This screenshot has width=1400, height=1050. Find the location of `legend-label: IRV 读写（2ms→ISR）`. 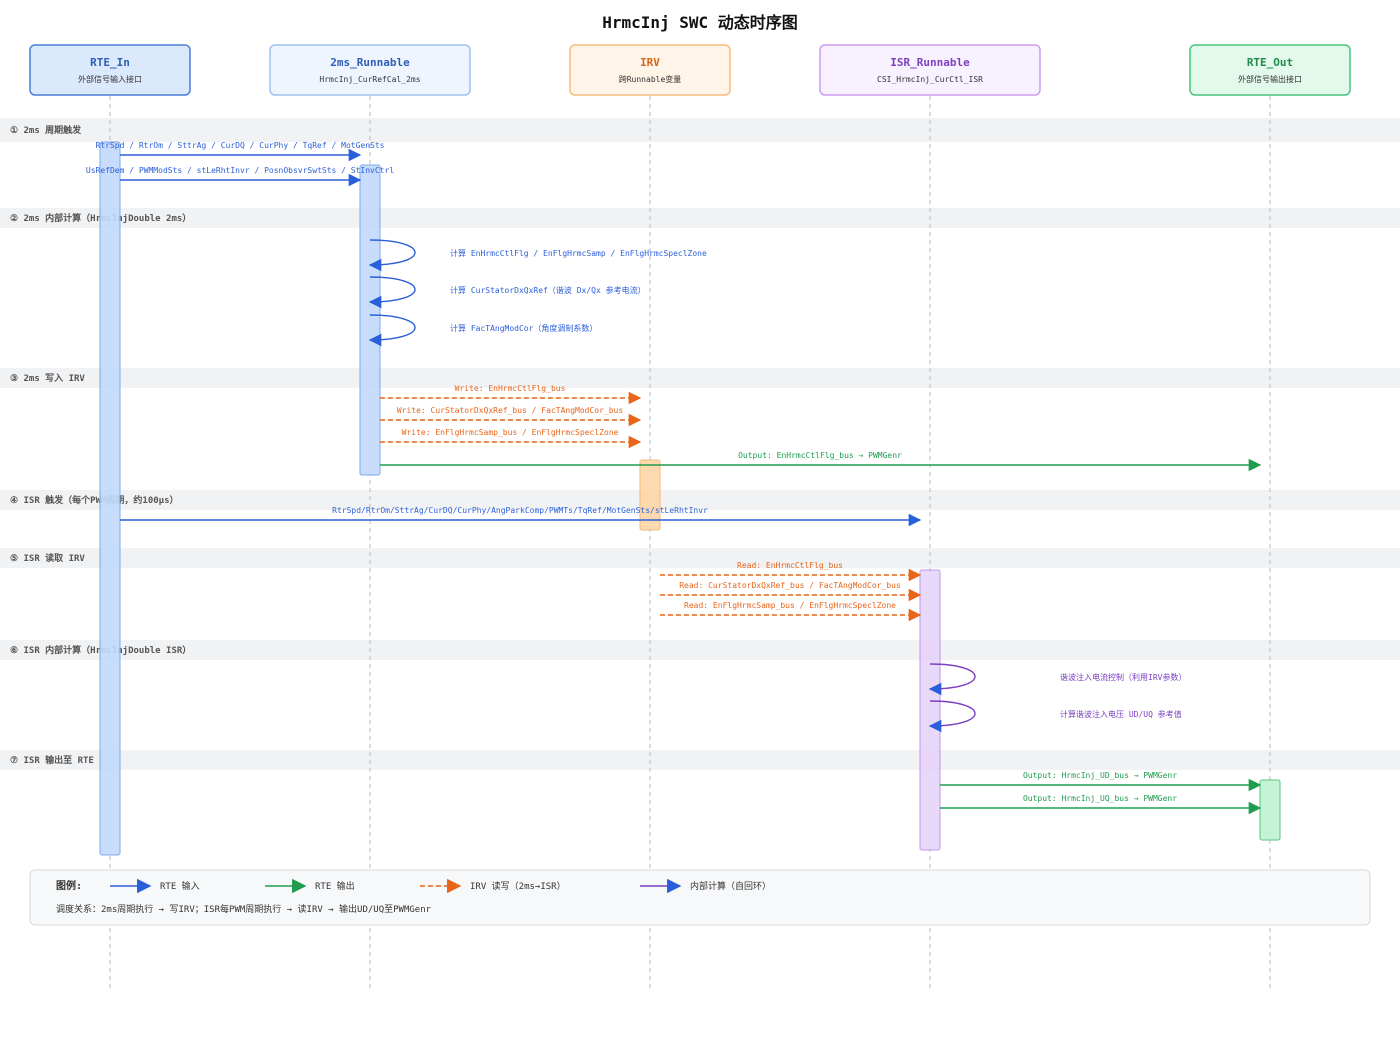

legend-label: IRV 读写（2ms→ISR） is located at coordinates (518, 886).